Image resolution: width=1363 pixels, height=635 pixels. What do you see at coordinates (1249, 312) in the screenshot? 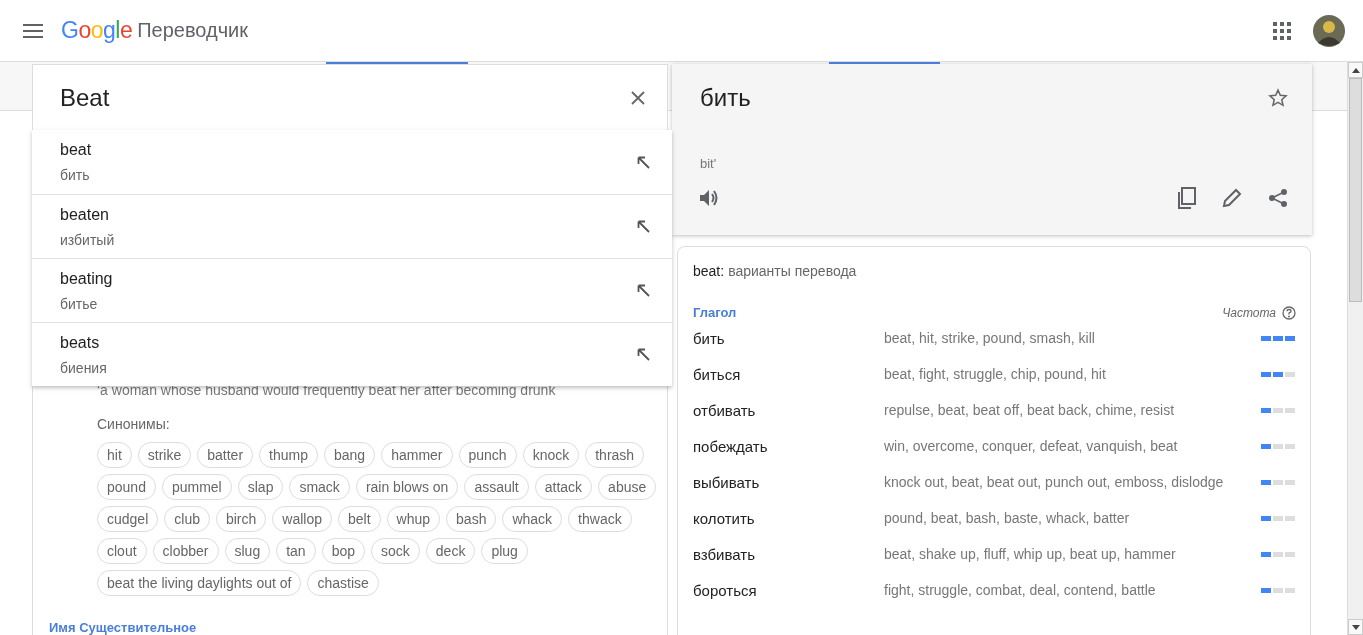
I see `frequency-label: Частота` at bounding box center [1249, 312].